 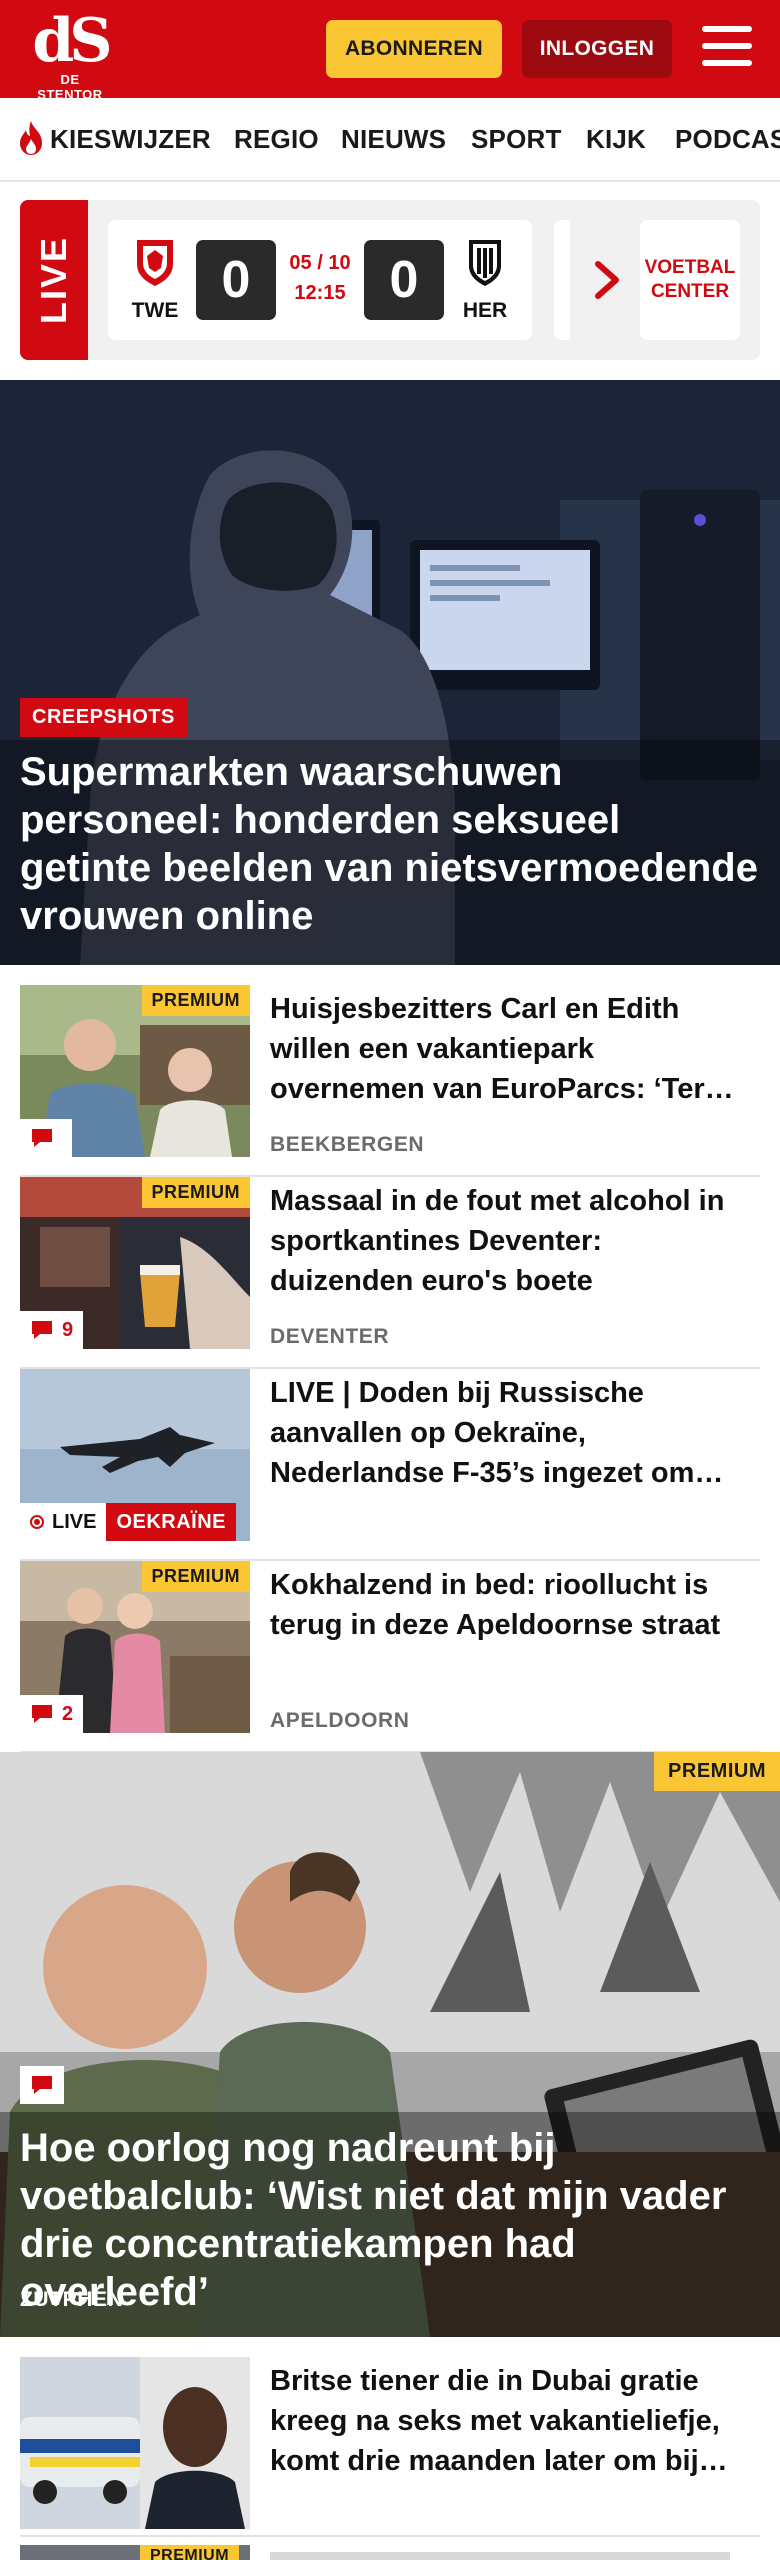 I want to click on comment-count: 2, so click(x=52, y=1714).